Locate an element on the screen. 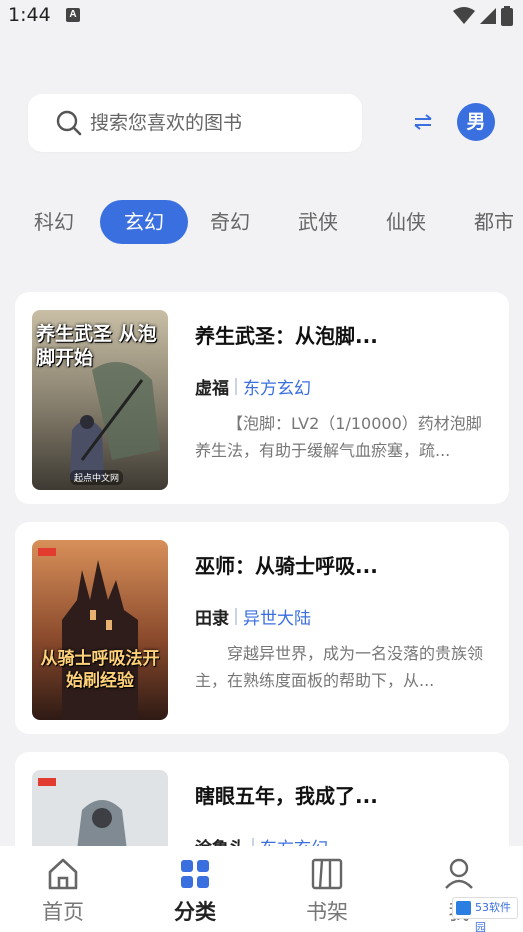 The height and width of the screenshot is (932, 523). nav-category-label: 分类 is located at coordinates (195, 912).